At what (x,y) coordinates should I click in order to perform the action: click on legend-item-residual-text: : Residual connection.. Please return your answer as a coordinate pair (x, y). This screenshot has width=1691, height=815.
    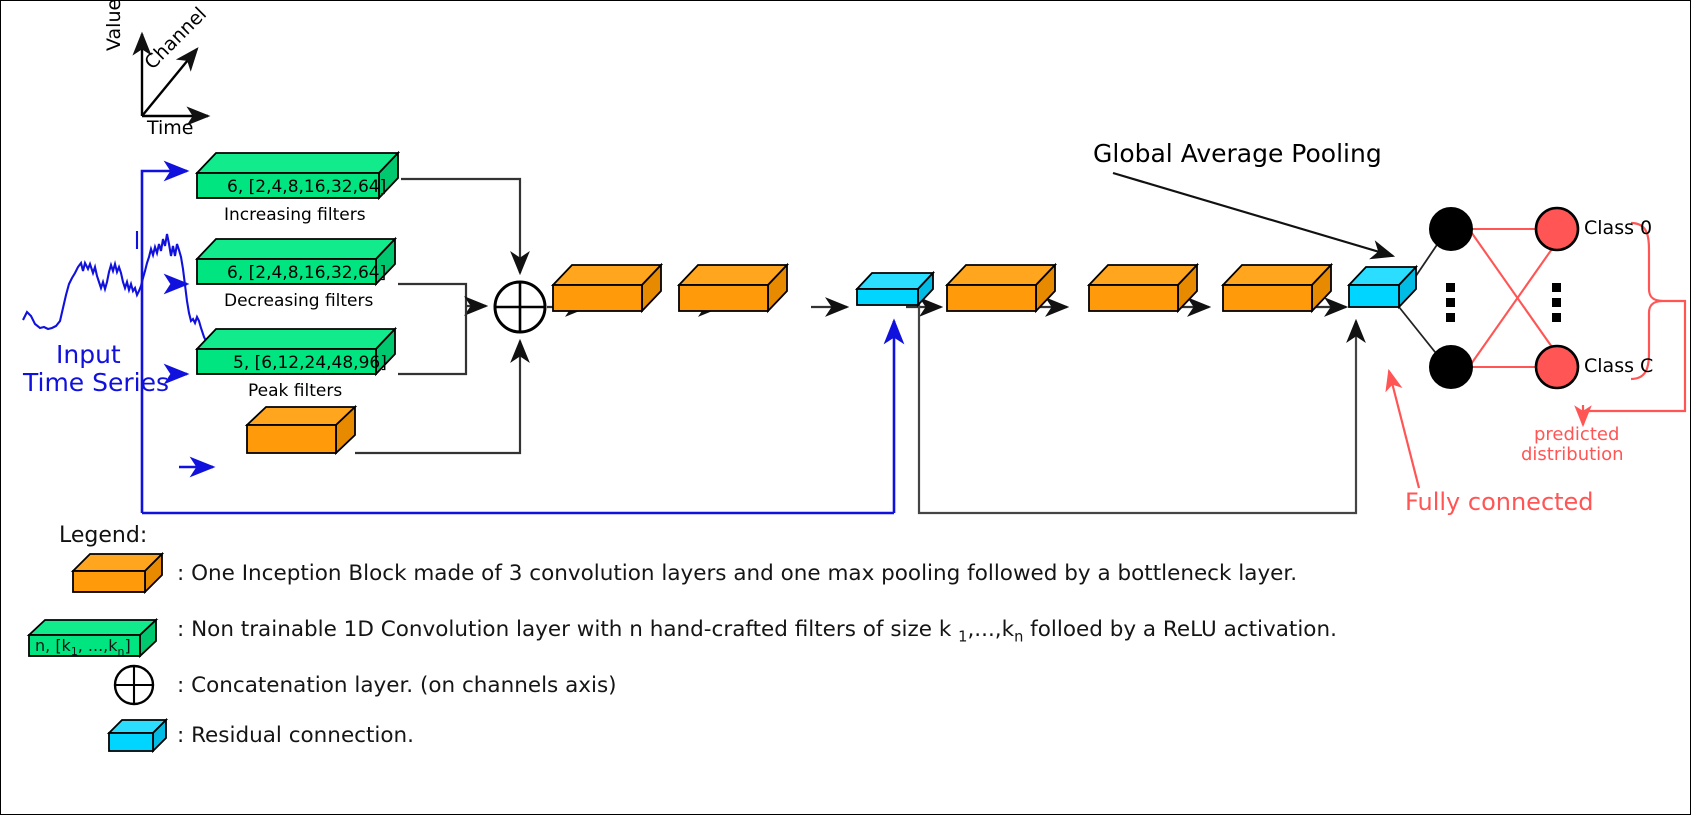
    Looking at the image, I should click on (296, 735).